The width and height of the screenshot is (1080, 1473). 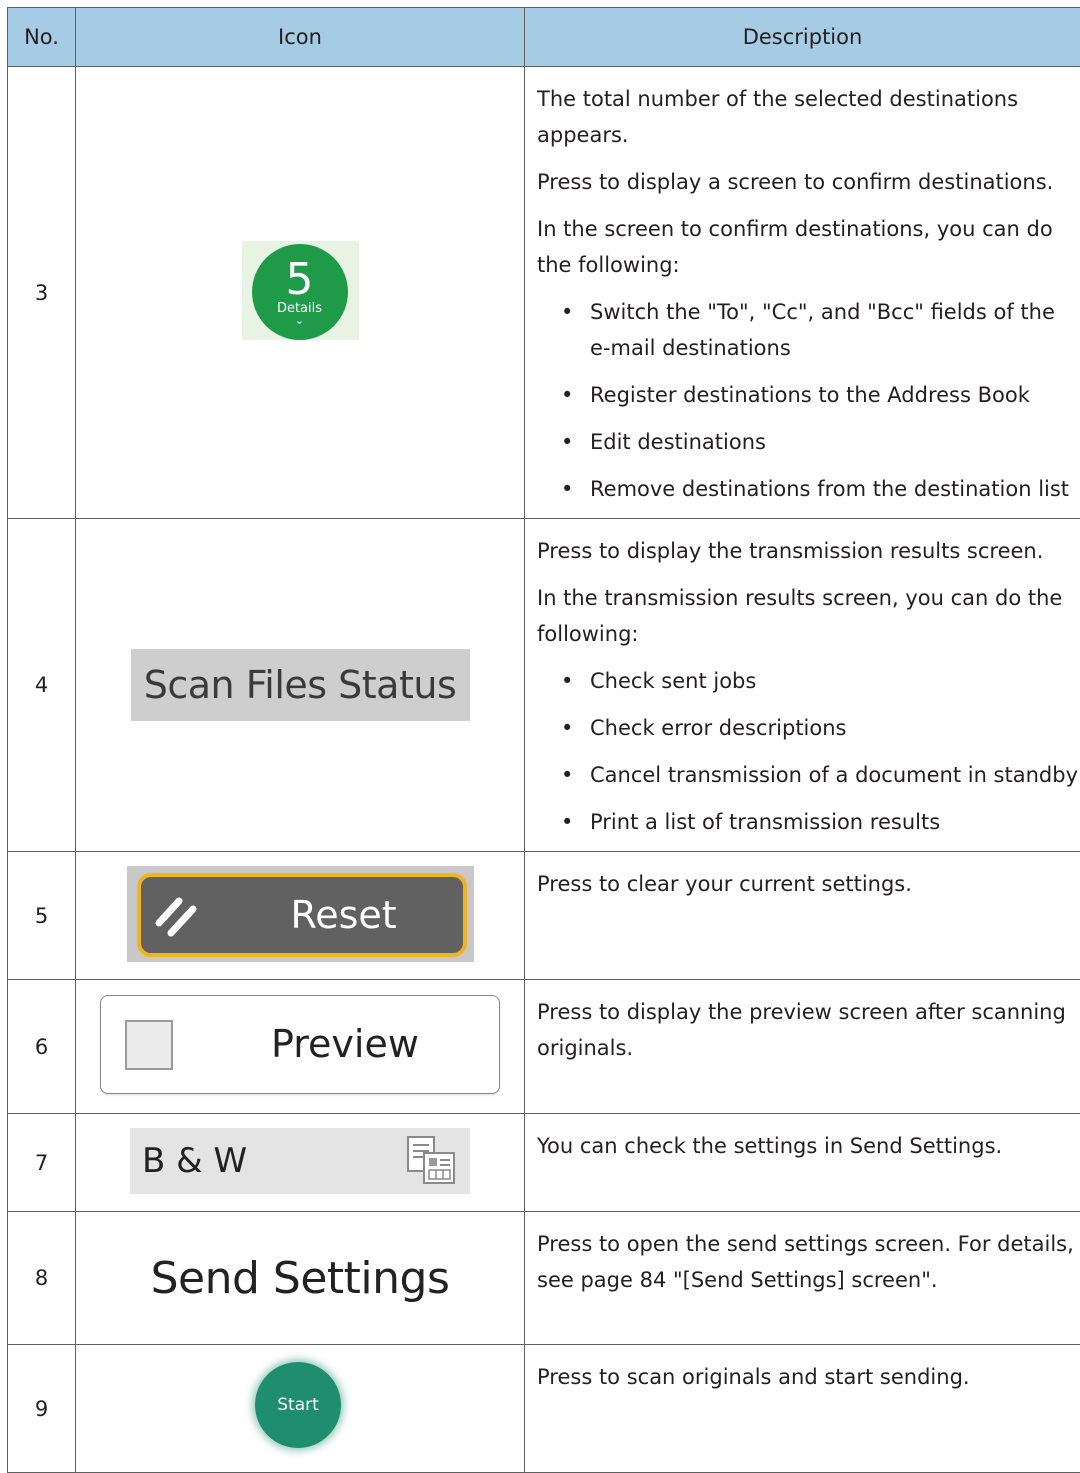 I want to click on details-icon: 5 Details ⌄, so click(x=300, y=290).